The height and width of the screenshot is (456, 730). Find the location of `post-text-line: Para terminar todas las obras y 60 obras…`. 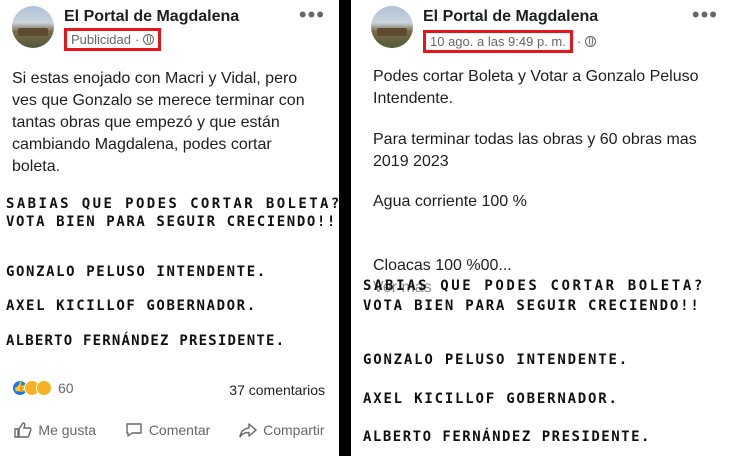

post-text-line: Para terminar todas las obras y 60 obras… is located at coordinates (535, 139).